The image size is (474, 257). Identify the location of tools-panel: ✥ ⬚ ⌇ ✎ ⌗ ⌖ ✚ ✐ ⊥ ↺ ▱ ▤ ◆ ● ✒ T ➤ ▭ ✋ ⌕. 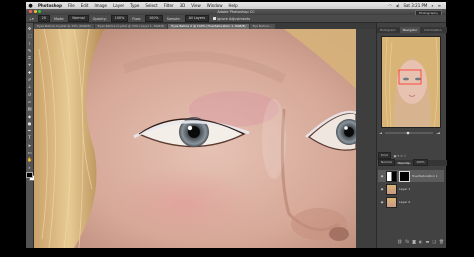
(30, 135).